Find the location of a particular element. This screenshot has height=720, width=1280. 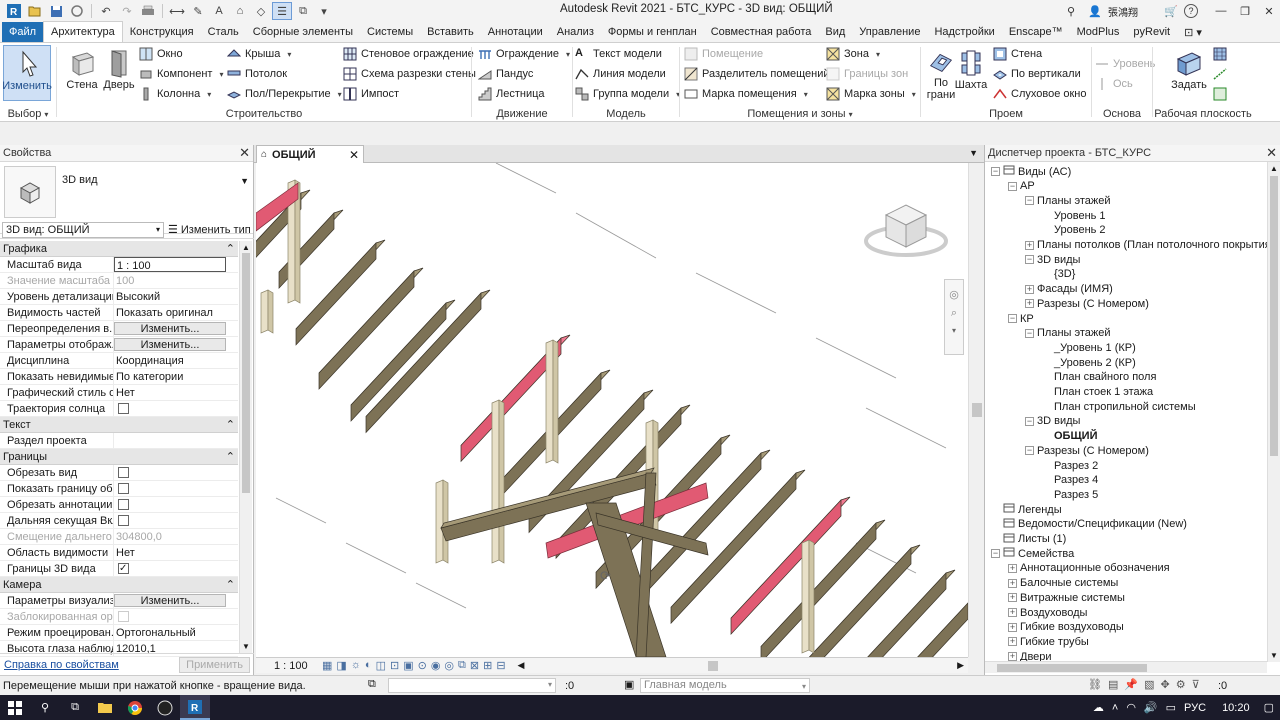

detail-level-icon: ▦ is located at coordinates (327, 665).